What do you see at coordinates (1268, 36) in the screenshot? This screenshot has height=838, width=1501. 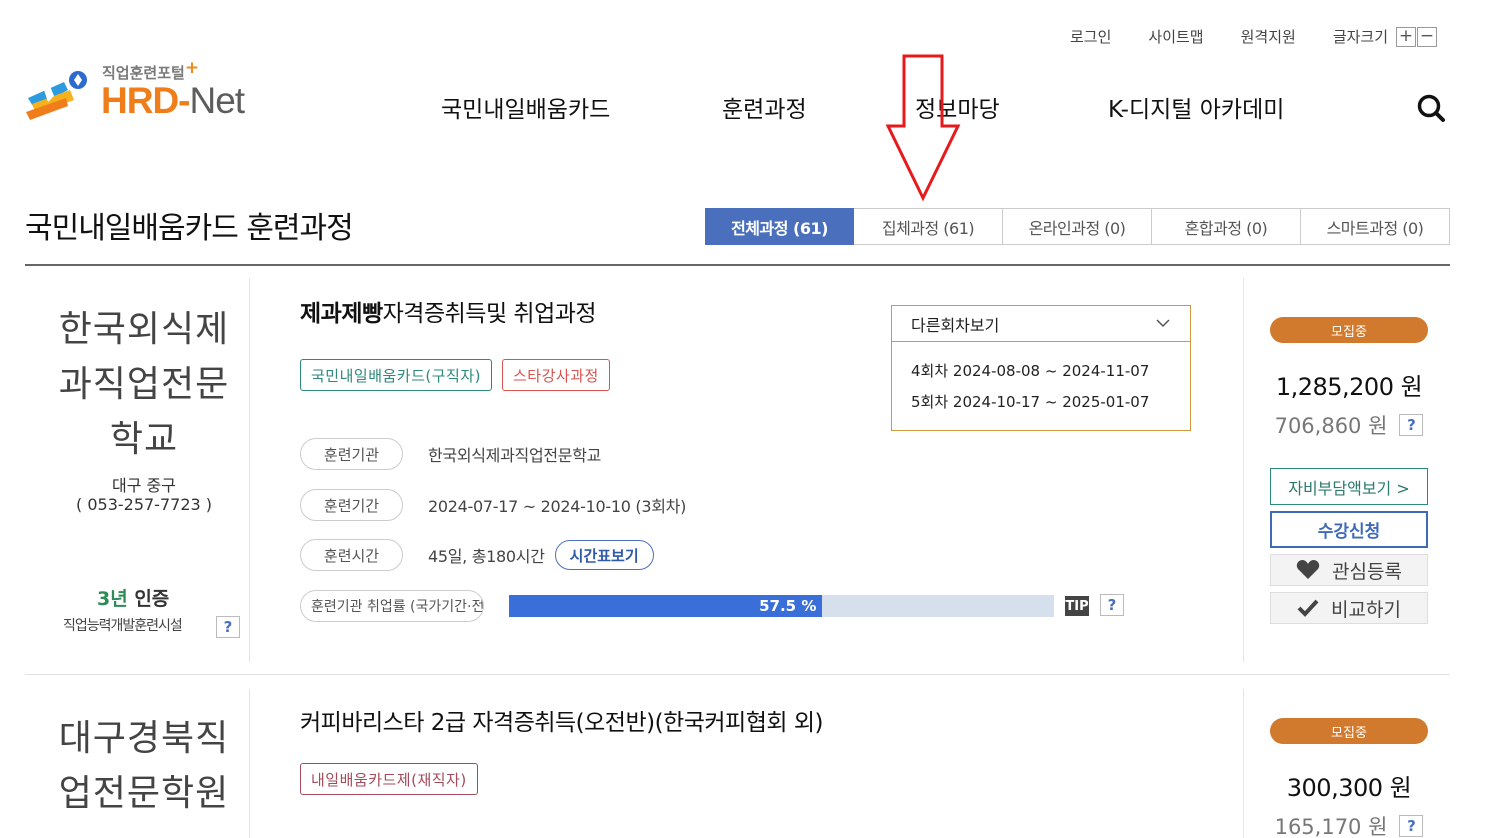 I see `remote-support-link: 원격지원` at bounding box center [1268, 36].